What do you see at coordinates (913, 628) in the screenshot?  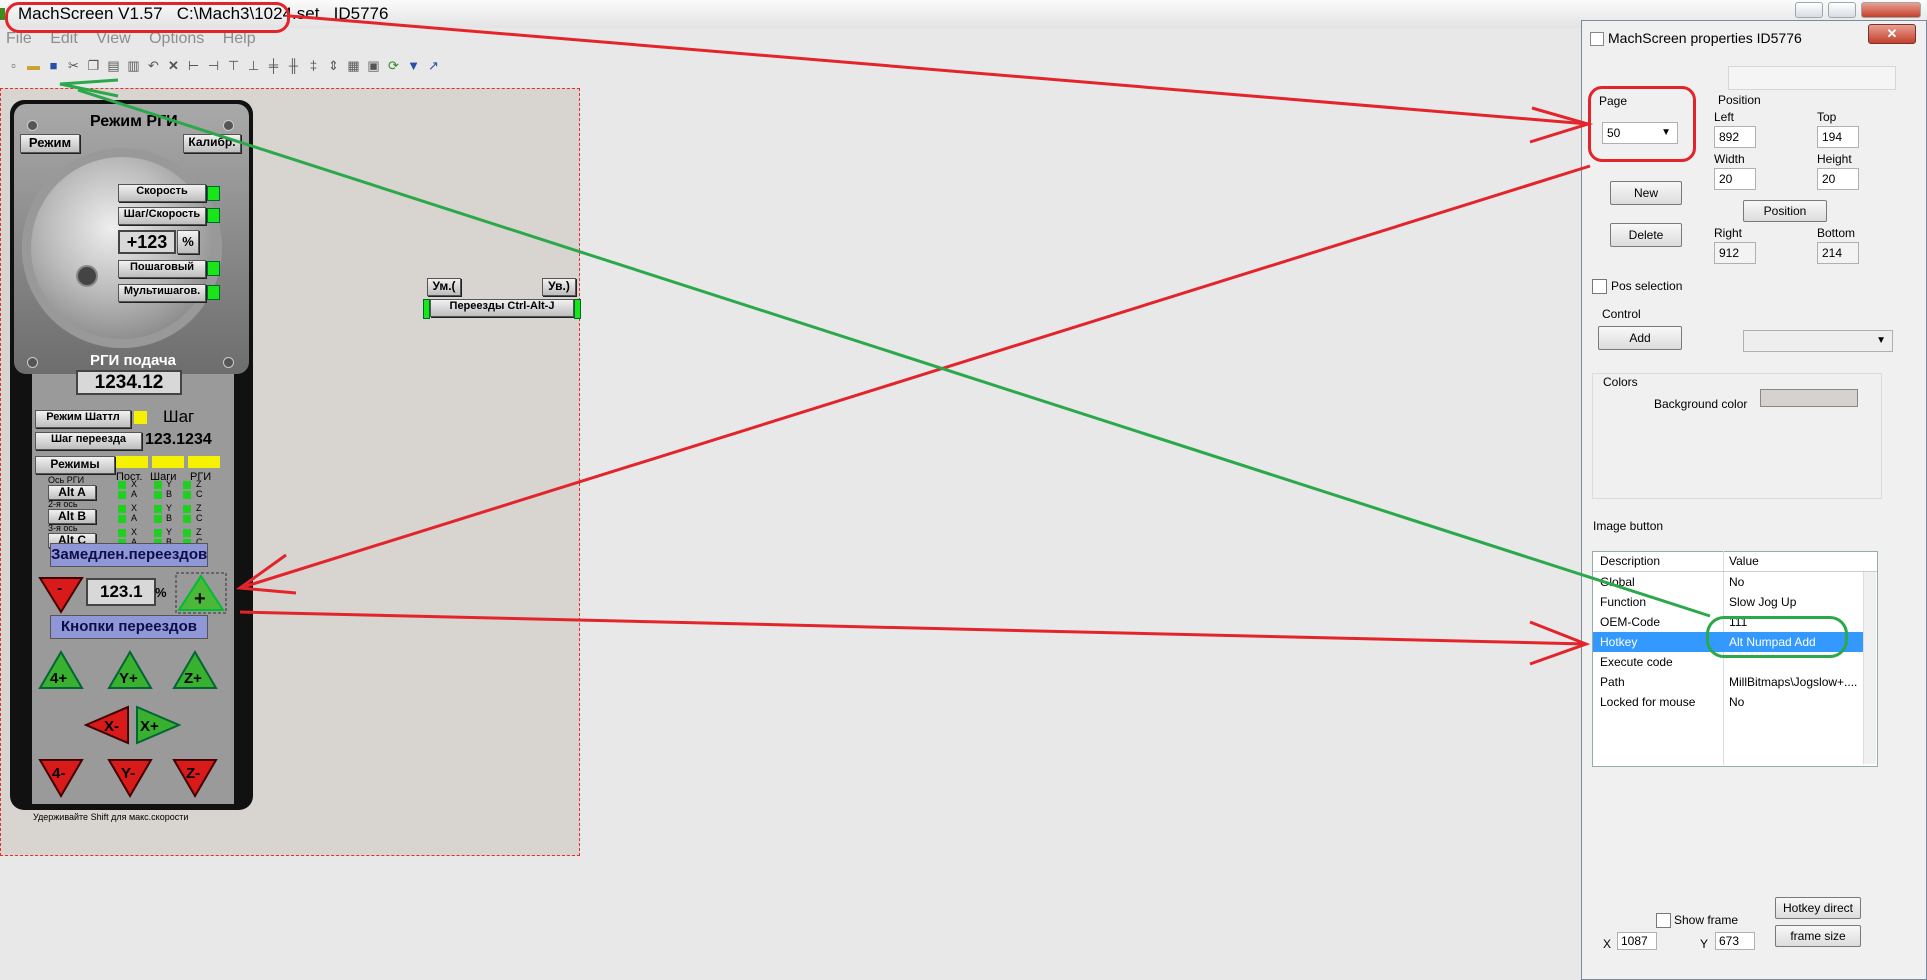 I see `red-arrow-button-to-hotkey` at bounding box center [913, 628].